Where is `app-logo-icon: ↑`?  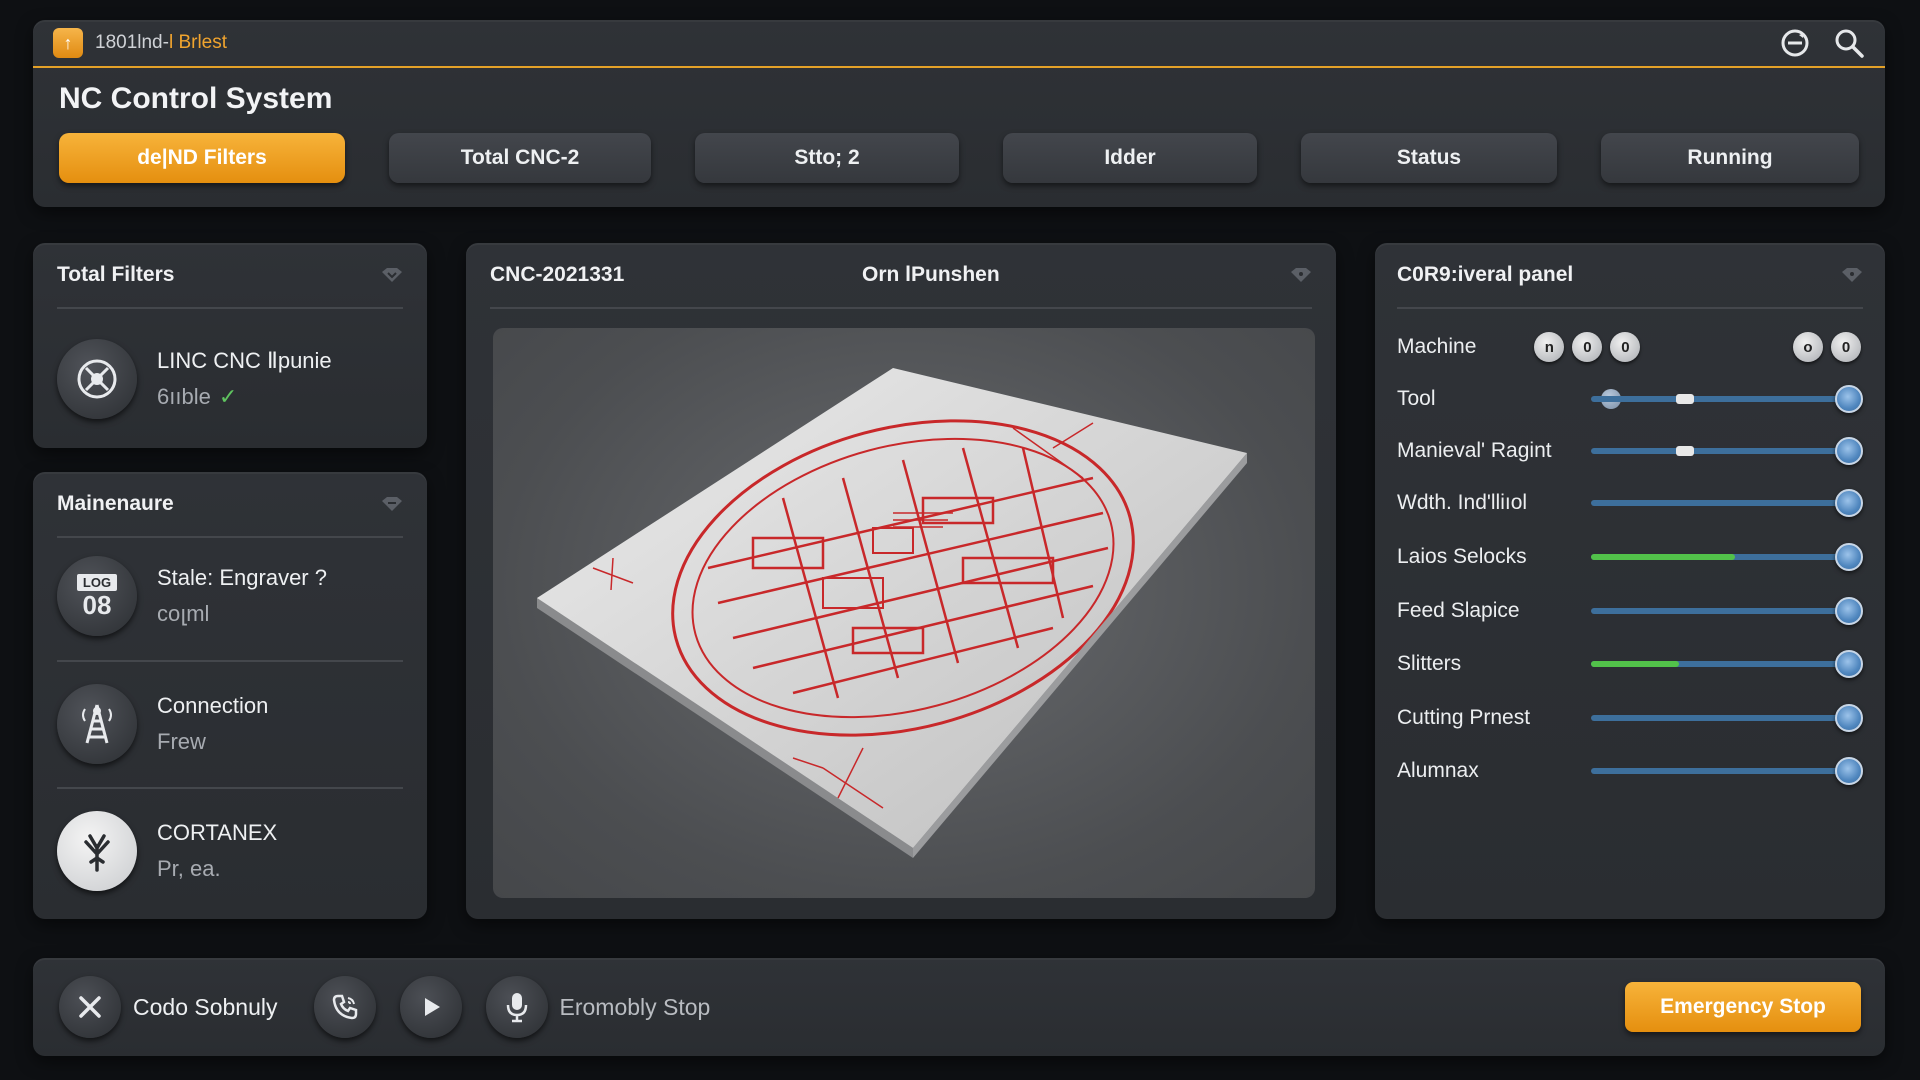
app-logo-icon: ↑ is located at coordinates (68, 43).